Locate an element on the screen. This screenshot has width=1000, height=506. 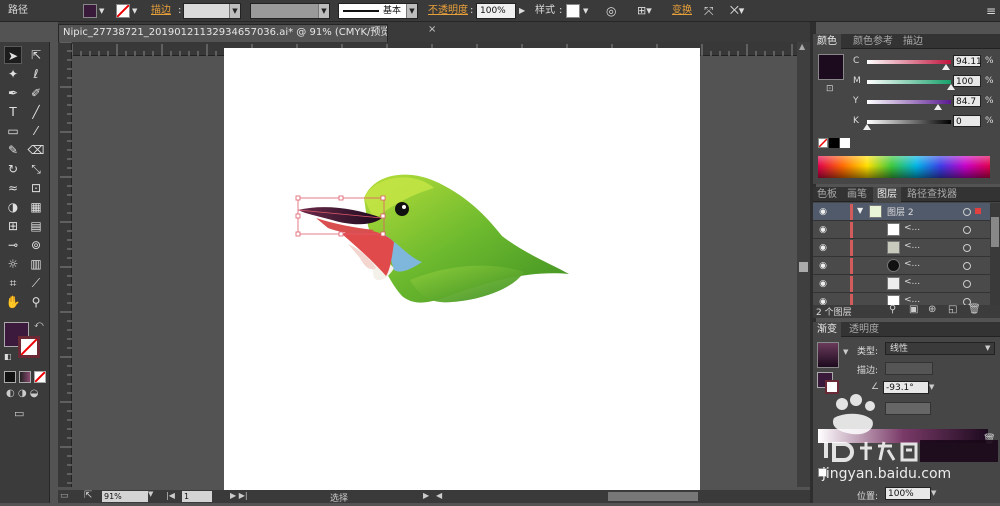
gradient-icon: ▤ is located at coordinates (36, 226).